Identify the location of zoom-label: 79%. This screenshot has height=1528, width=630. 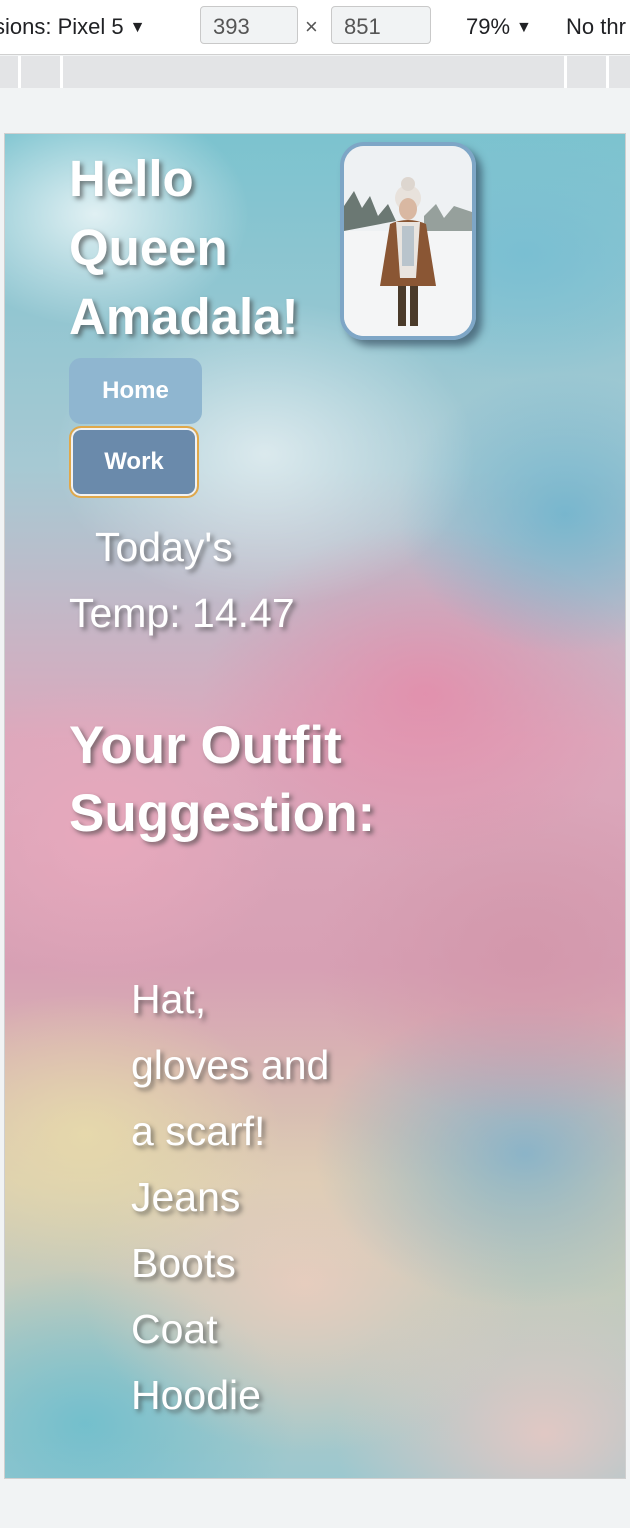
(488, 26).